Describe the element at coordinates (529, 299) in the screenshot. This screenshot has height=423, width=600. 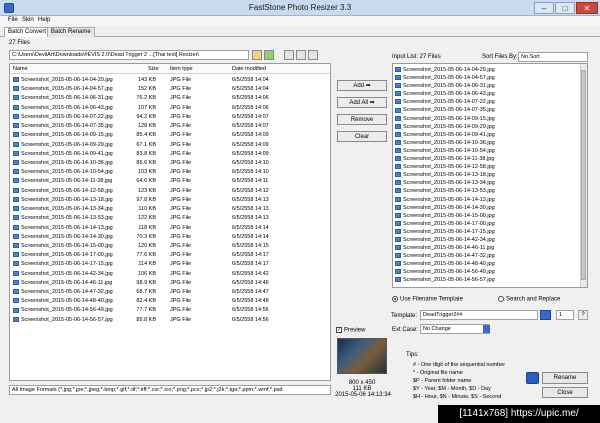
I see `search-replace-option: Search and Replace` at that location.